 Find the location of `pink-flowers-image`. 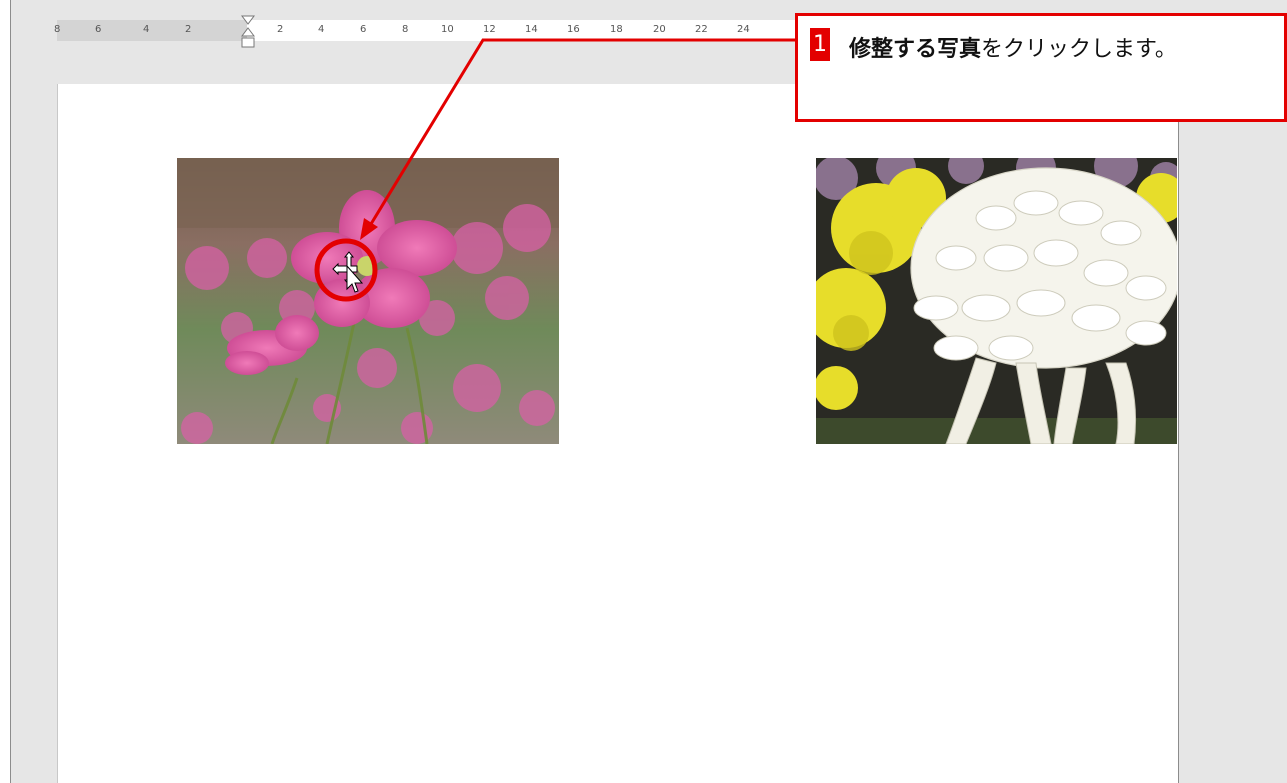

pink-flowers-image is located at coordinates (368, 301).